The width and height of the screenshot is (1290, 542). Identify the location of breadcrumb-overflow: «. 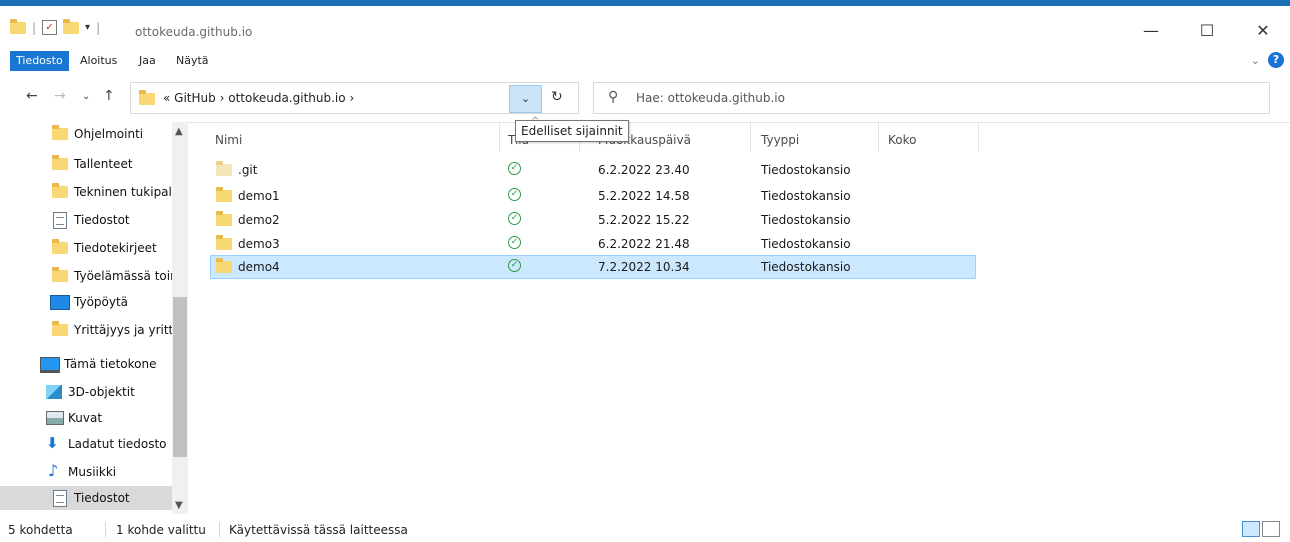
(166, 98).